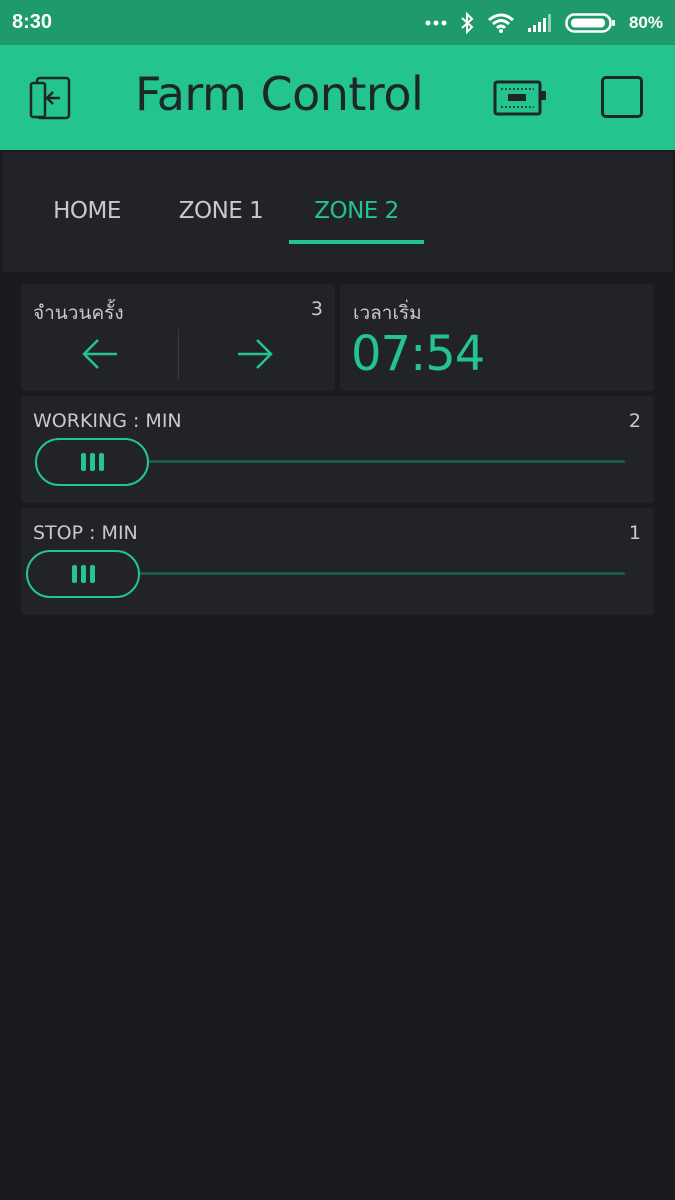 The height and width of the screenshot is (1200, 675). What do you see at coordinates (645, 22) in the screenshot?
I see `battery-percent: 80%` at bounding box center [645, 22].